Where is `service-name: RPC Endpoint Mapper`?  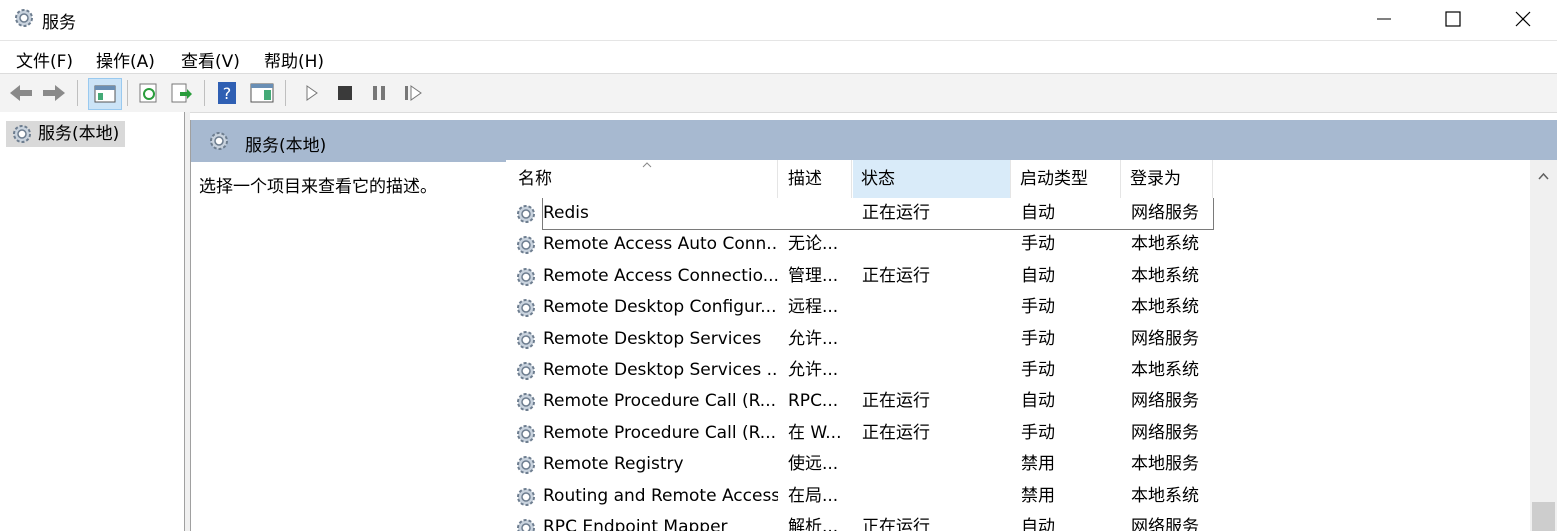 service-name: RPC Endpoint Mapper is located at coordinates (635, 524).